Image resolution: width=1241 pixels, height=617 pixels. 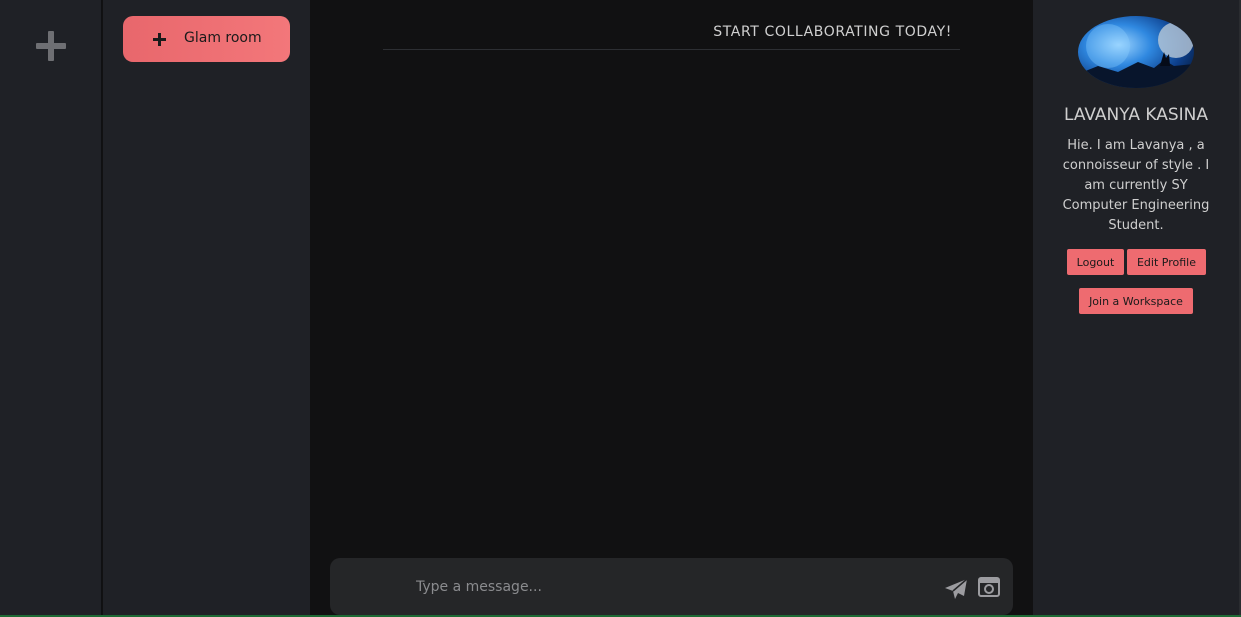 What do you see at coordinates (1136, 301) in the screenshot?
I see `join-workspace-button: Join a Workspace` at bounding box center [1136, 301].